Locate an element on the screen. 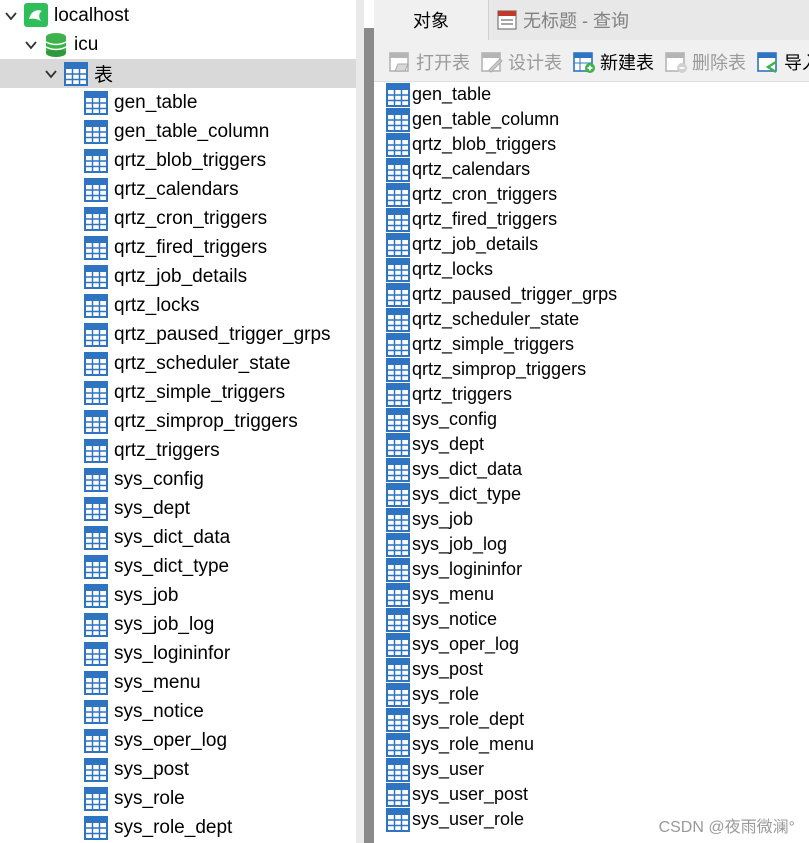  tree-table-label: sys_dept is located at coordinates (152, 508).